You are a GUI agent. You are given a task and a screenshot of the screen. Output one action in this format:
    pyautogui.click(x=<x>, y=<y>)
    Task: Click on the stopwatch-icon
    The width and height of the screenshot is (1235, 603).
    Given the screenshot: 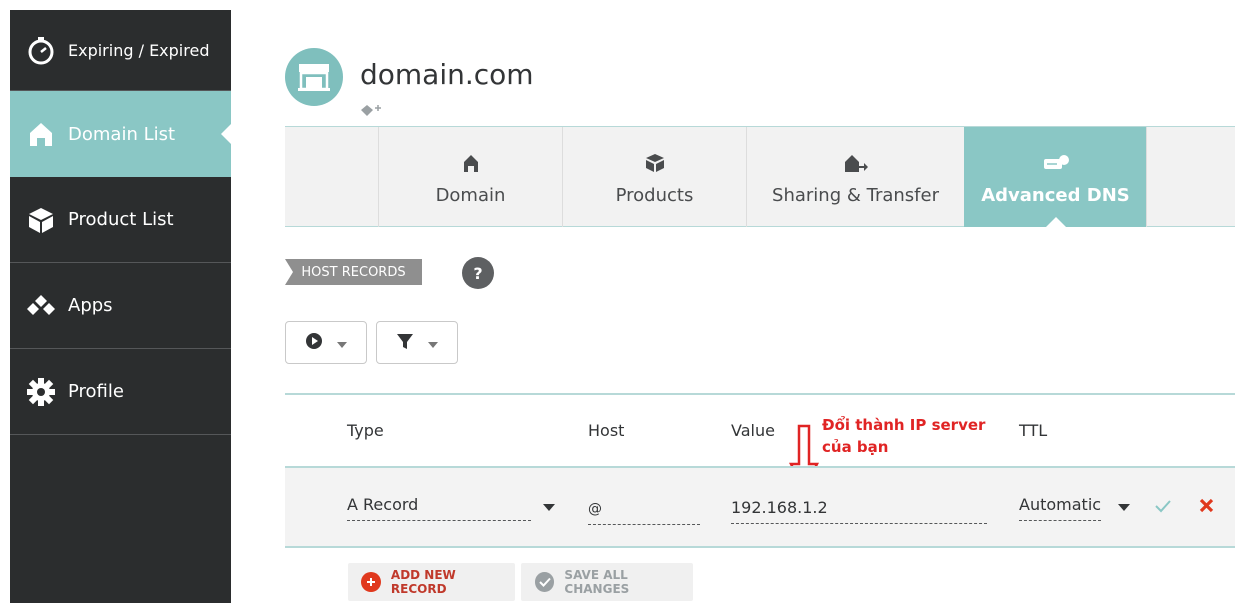 What is the action you would take?
    pyautogui.click(x=41, y=50)
    